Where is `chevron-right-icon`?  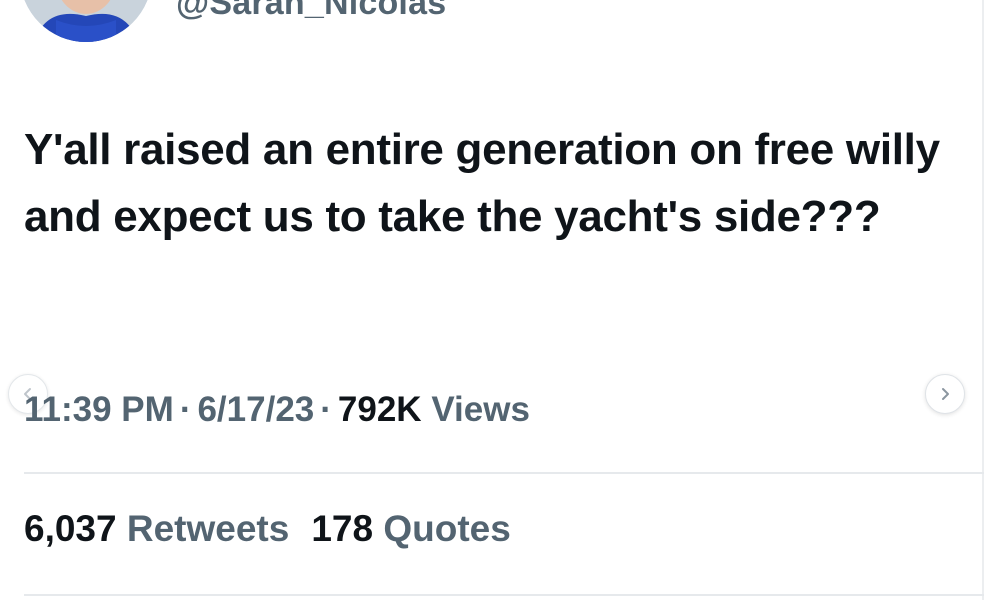 chevron-right-icon is located at coordinates (945, 394).